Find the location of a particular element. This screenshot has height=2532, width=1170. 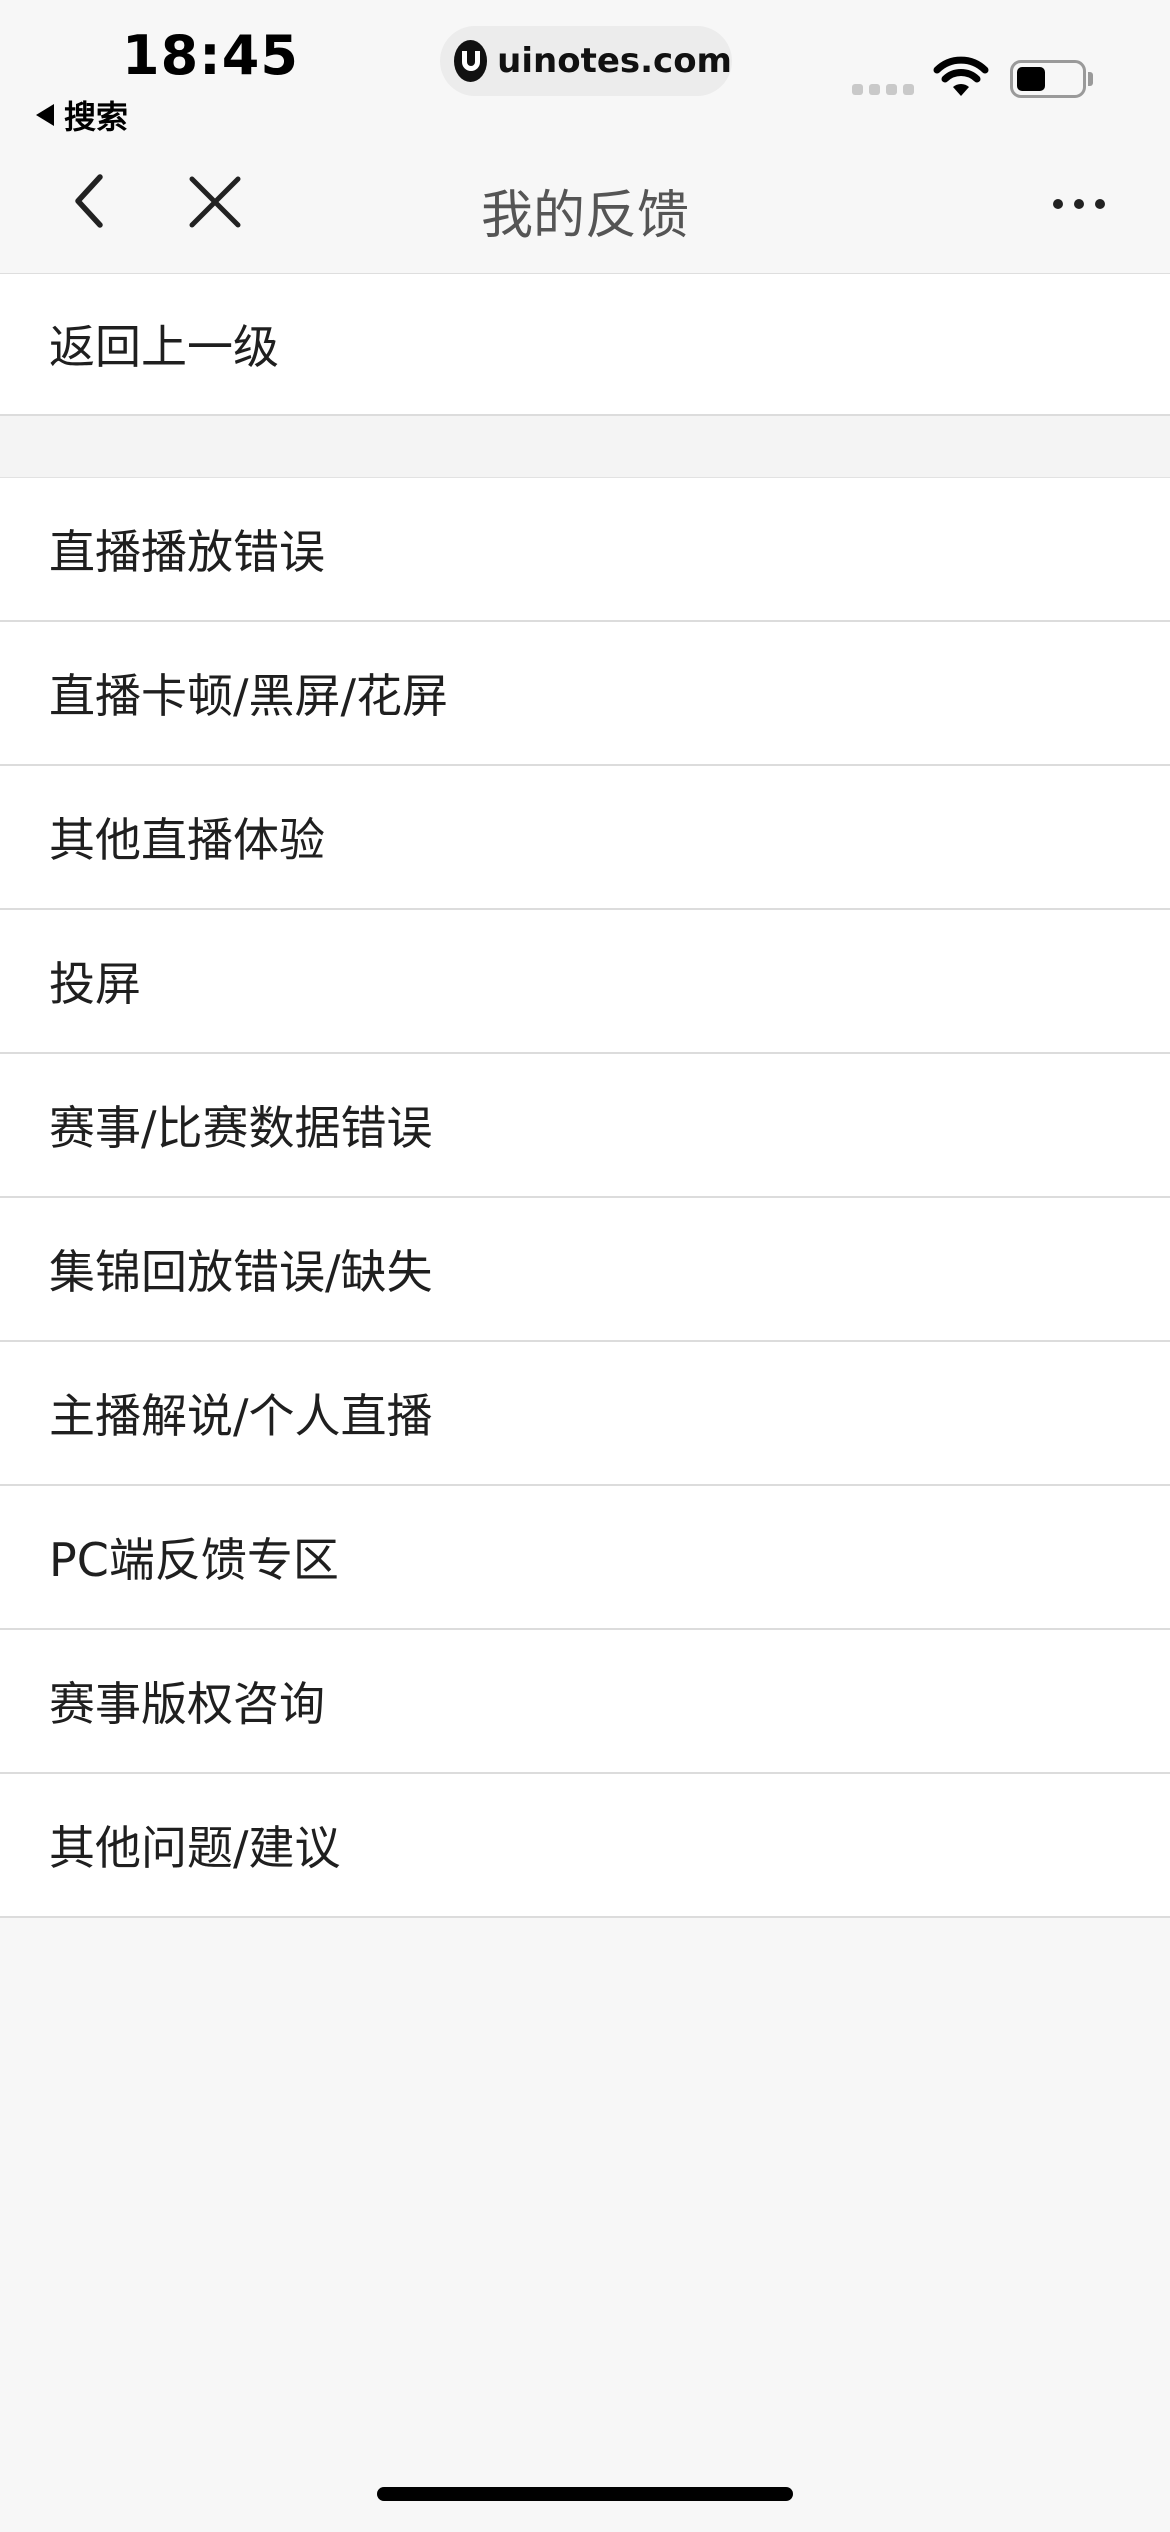

list-item: 其他直播体验 is located at coordinates (585, 838).